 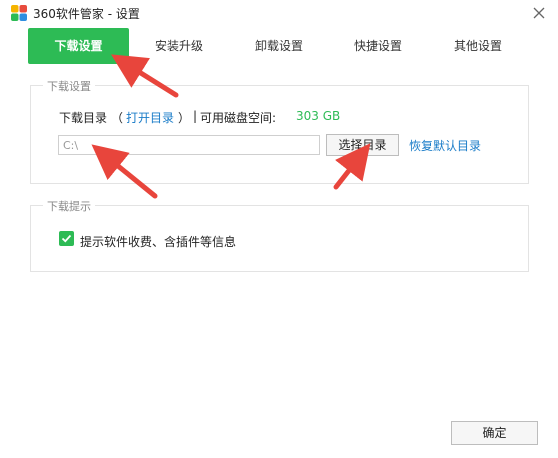 What do you see at coordinates (362, 145) in the screenshot?
I see `choose-dir-button: 选择目录` at bounding box center [362, 145].